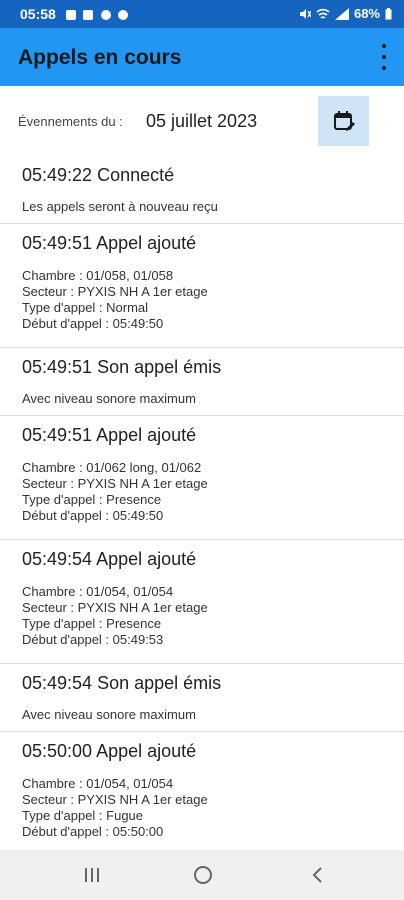 This screenshot has height=900, width=404. I want to click on event-detail: Chambre : 01/062 long, 01/062, so click(112, 467).